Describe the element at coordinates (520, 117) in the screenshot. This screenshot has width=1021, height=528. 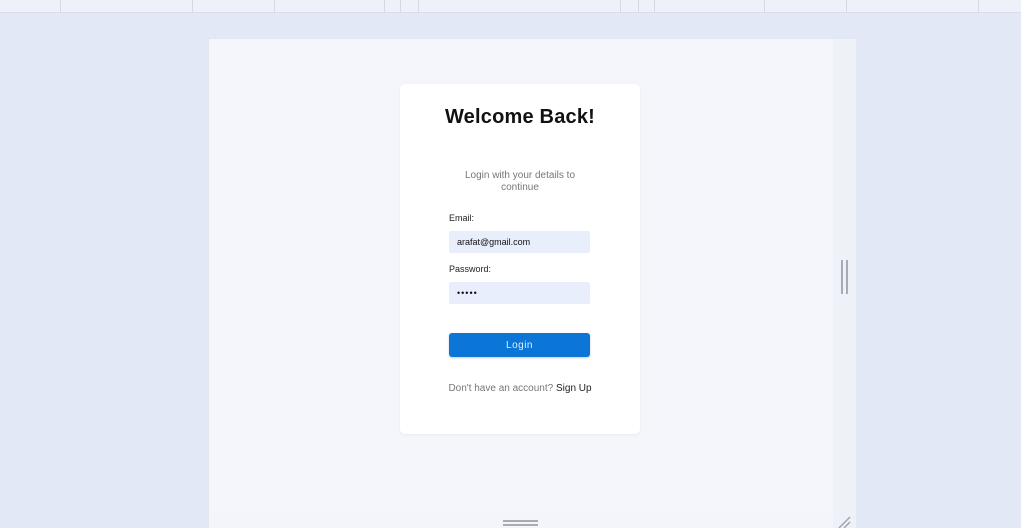
I see `page-title: Welcome Back!` at that location.